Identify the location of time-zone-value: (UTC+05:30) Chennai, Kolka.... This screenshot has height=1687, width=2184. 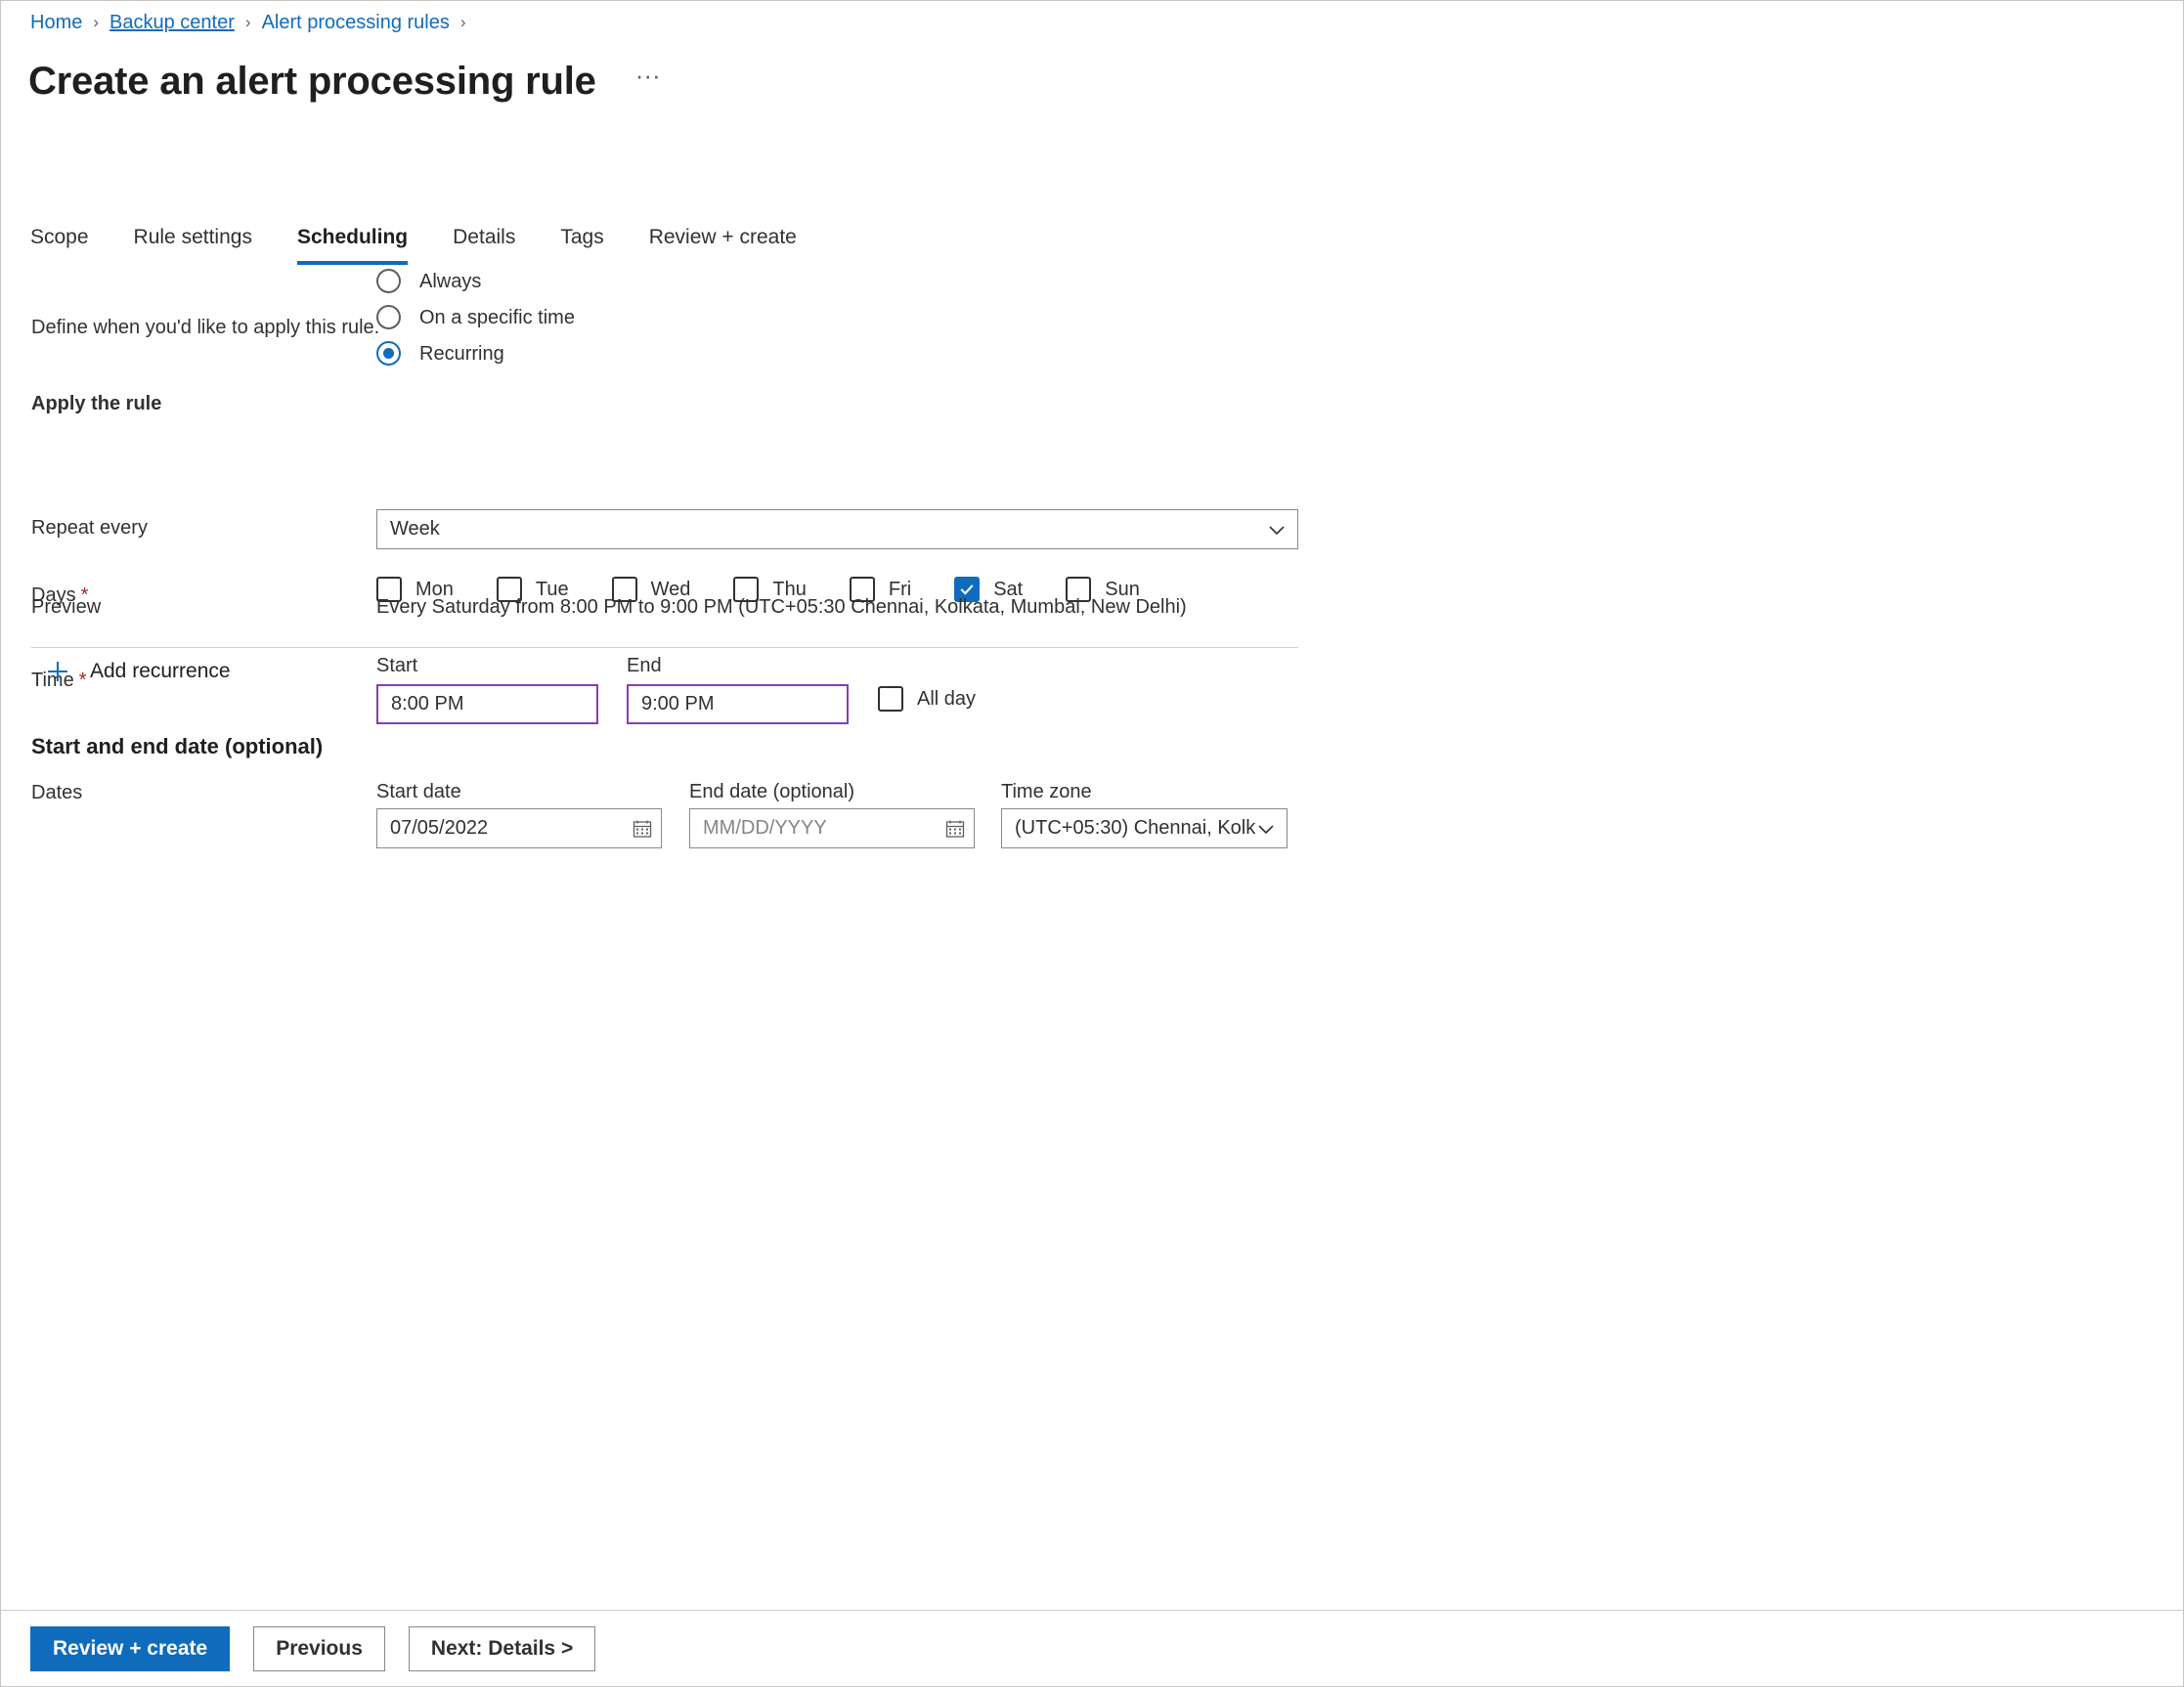
(1135, 828).